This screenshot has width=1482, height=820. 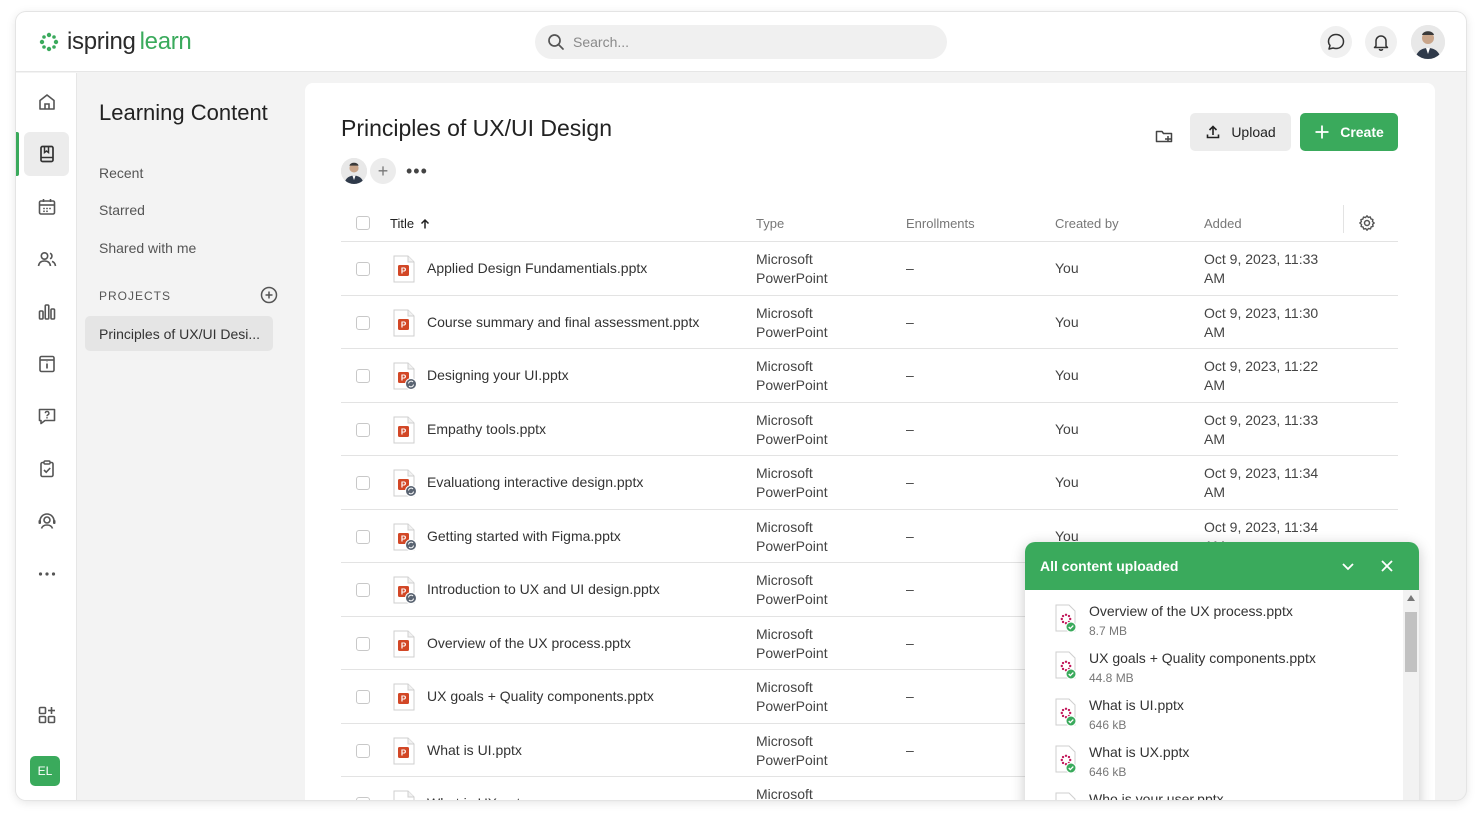 What do you see at coordinates (1367, 223) in the screenshot?
I see `settings-gear-icon` at bounding box center [1367, 223].